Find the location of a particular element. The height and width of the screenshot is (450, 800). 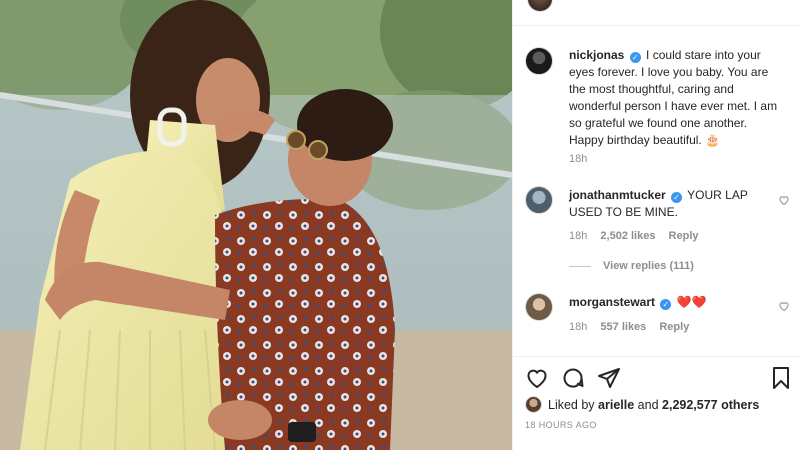

caption-username: nickjonas is located at coordinates (596, 55).